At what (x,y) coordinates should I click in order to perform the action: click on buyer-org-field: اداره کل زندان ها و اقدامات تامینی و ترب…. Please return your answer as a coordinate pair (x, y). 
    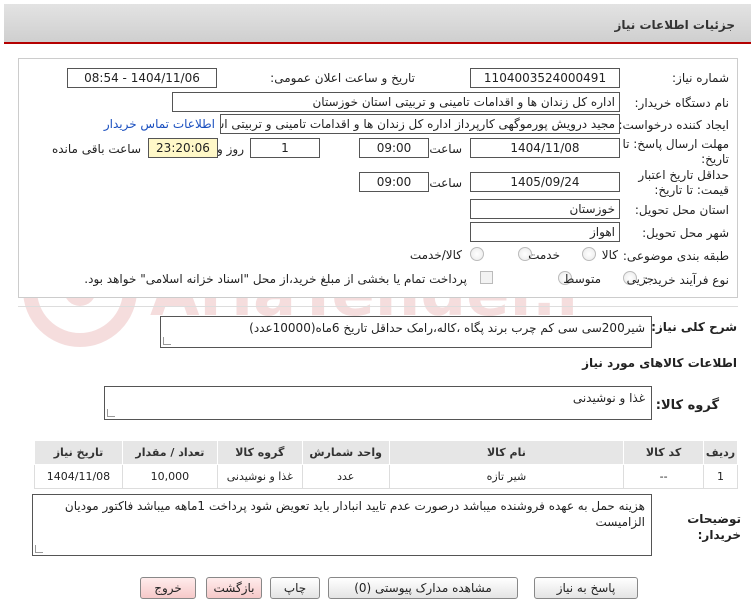
    Looking at the image, I should click on (396, 102).